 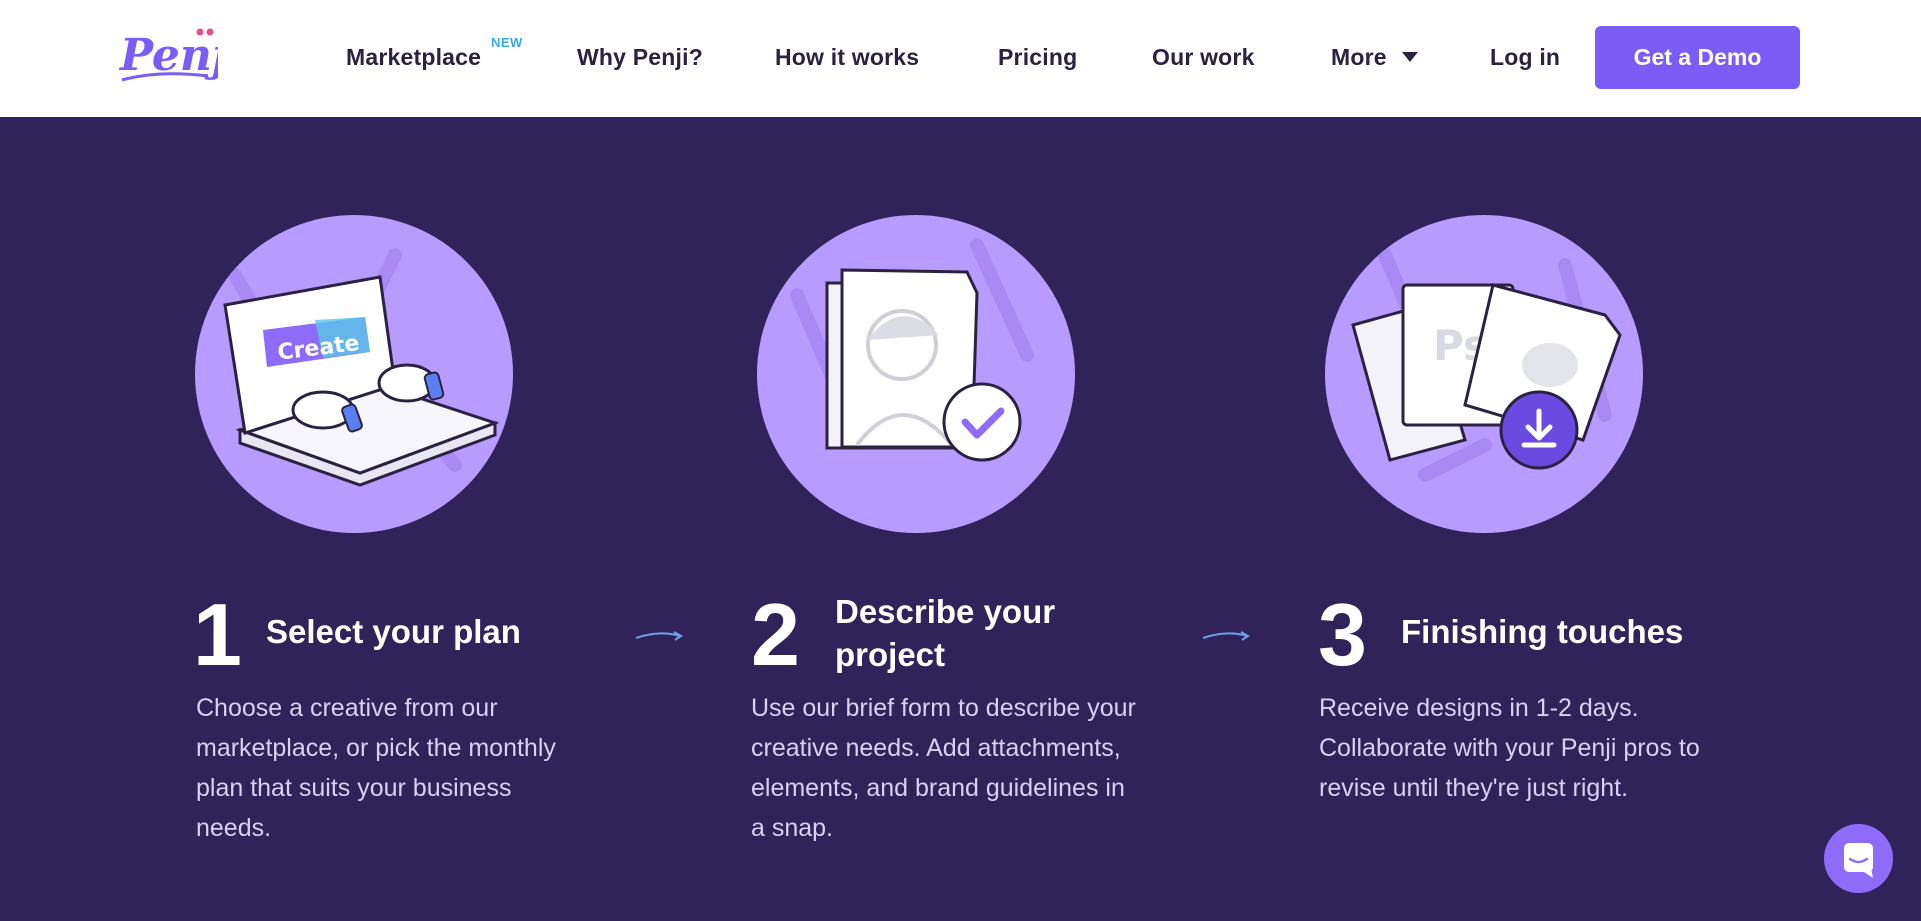 I want to click on nav-login: Log in, so click(x=1525, y=57).